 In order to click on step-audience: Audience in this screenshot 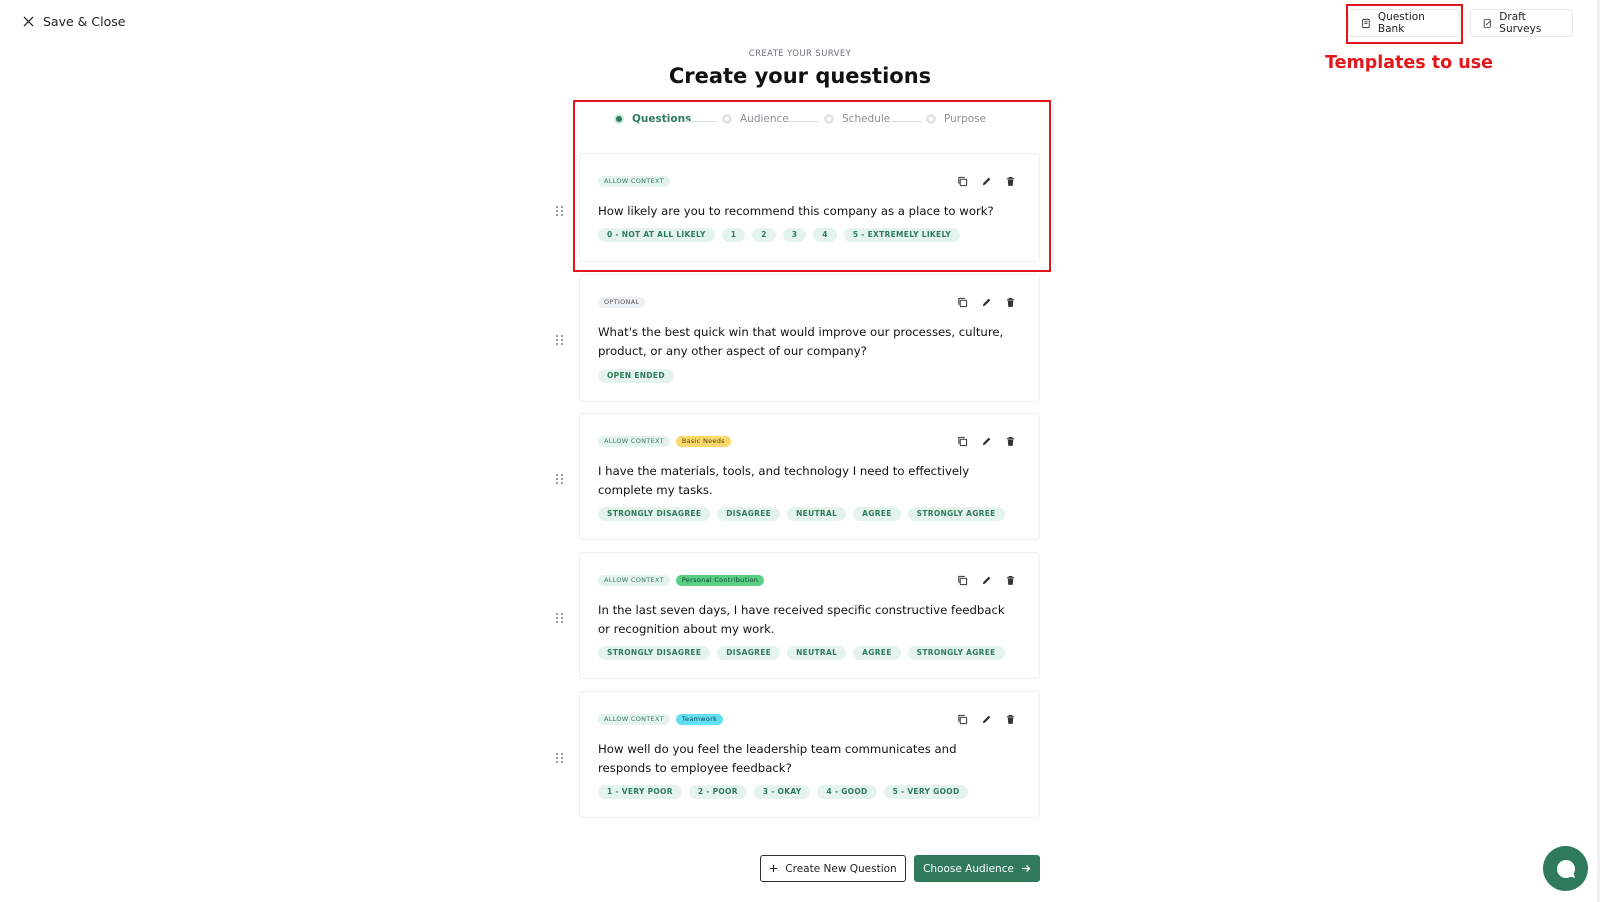, I will do `click(755, 119)`.